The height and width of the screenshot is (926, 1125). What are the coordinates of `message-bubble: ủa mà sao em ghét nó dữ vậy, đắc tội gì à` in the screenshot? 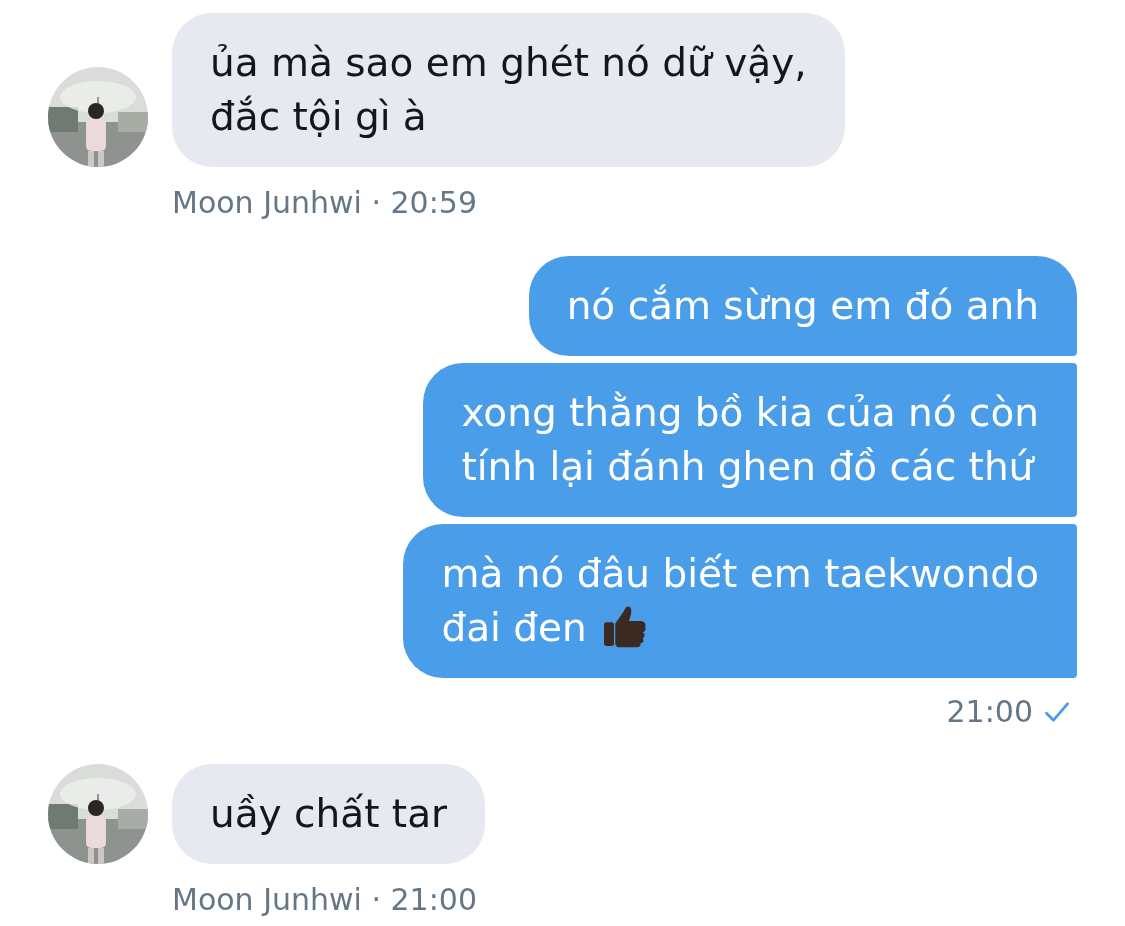 It's located at (508, 90).